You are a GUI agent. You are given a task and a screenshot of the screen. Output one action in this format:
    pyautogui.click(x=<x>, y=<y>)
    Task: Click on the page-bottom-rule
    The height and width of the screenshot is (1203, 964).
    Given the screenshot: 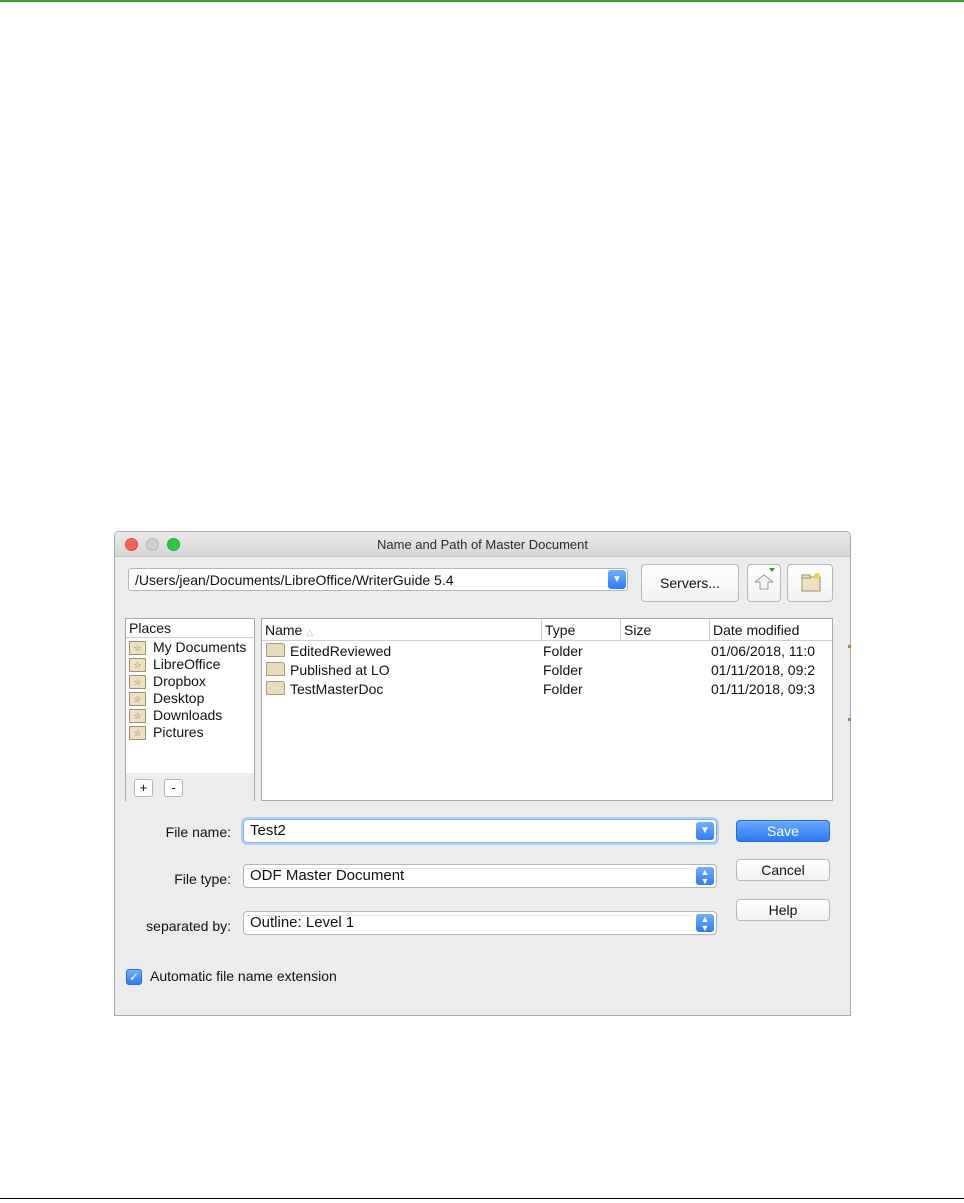 What is the action you would take?
    pyautogui.click(x=482, y=1198)
    